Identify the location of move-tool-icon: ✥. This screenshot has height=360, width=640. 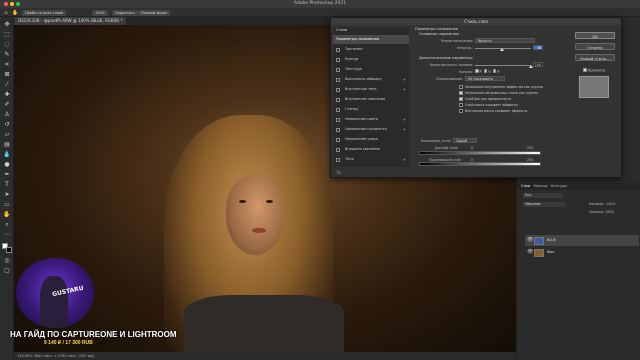
(7, 25).